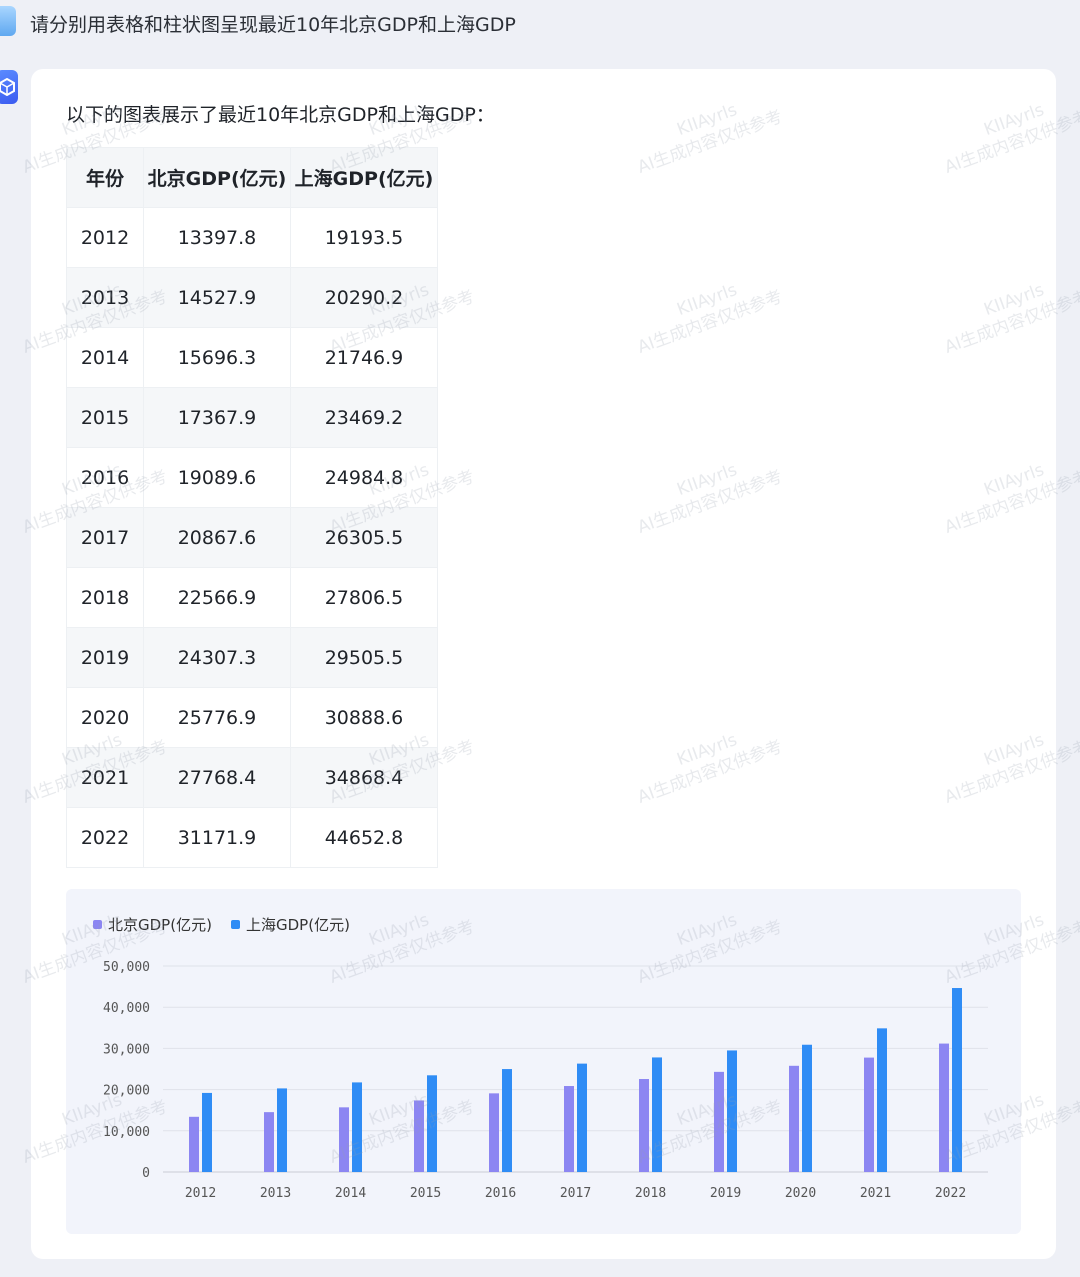 The width and height of the screenshot is (1080, 1277). What do you see at coordinates (364, 837) in the screenshot?
I see `shanghai-gdp-cell: 44652.8` at bounding box center [364, 837].